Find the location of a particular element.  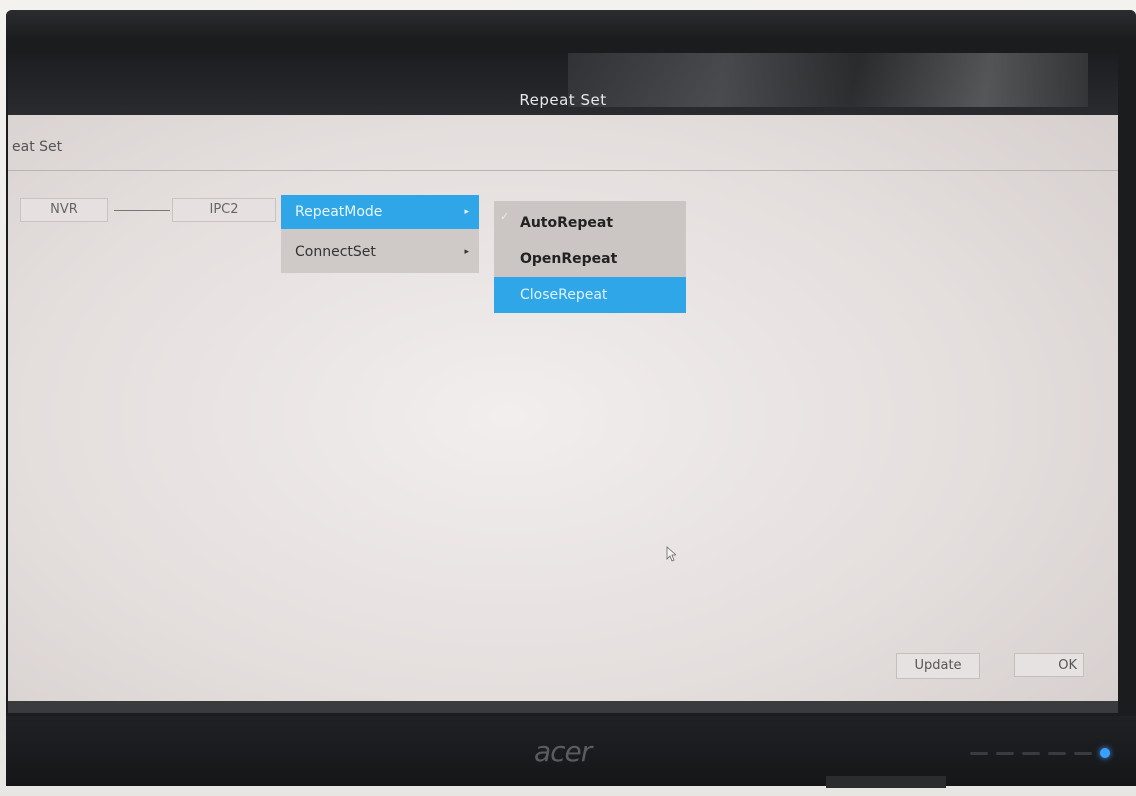

topology-node-nvr: NVR is located at coordinates (64, 210).